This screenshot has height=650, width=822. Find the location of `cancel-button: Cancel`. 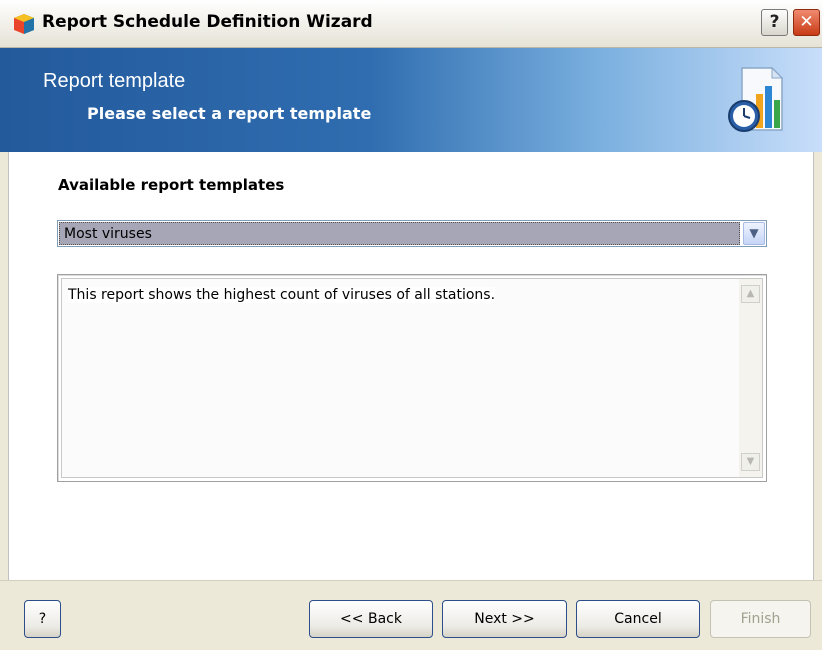

cancel-button: Cancel is located at coordinates (638, 619).